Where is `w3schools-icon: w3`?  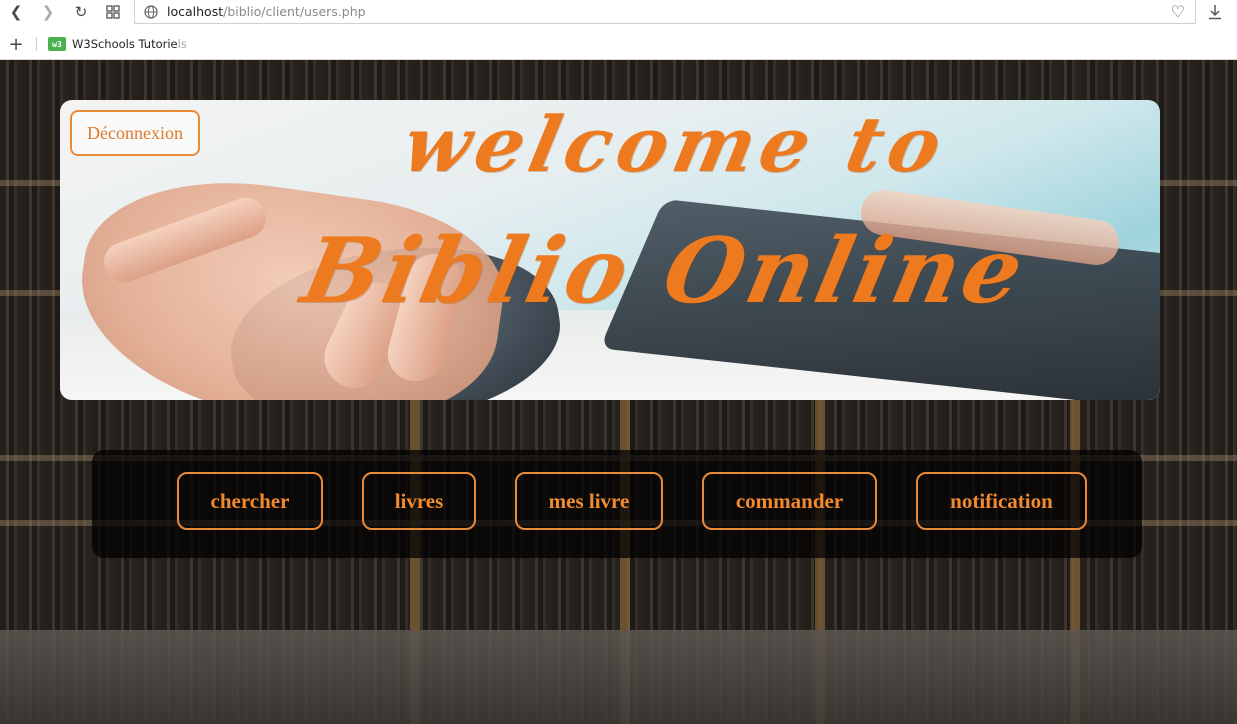
w3schools-icon: w3 is located at coordinates (57, 44).